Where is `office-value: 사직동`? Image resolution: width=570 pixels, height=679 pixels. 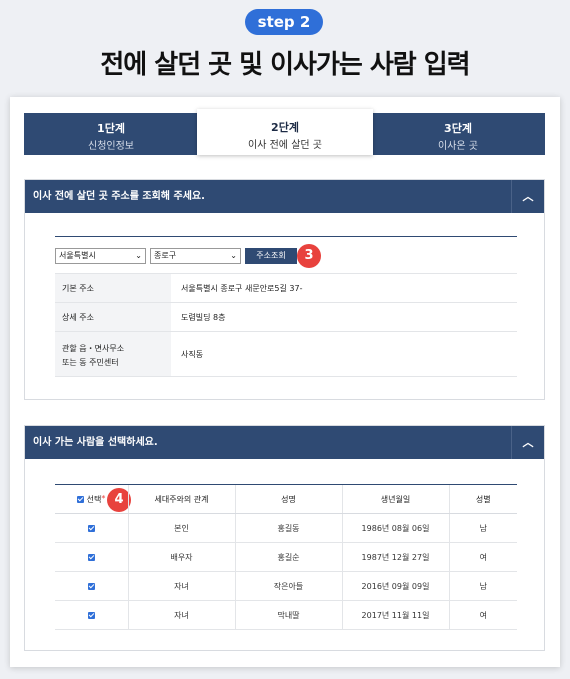 office-value: 사직동 is located at coordinates (192, 354).